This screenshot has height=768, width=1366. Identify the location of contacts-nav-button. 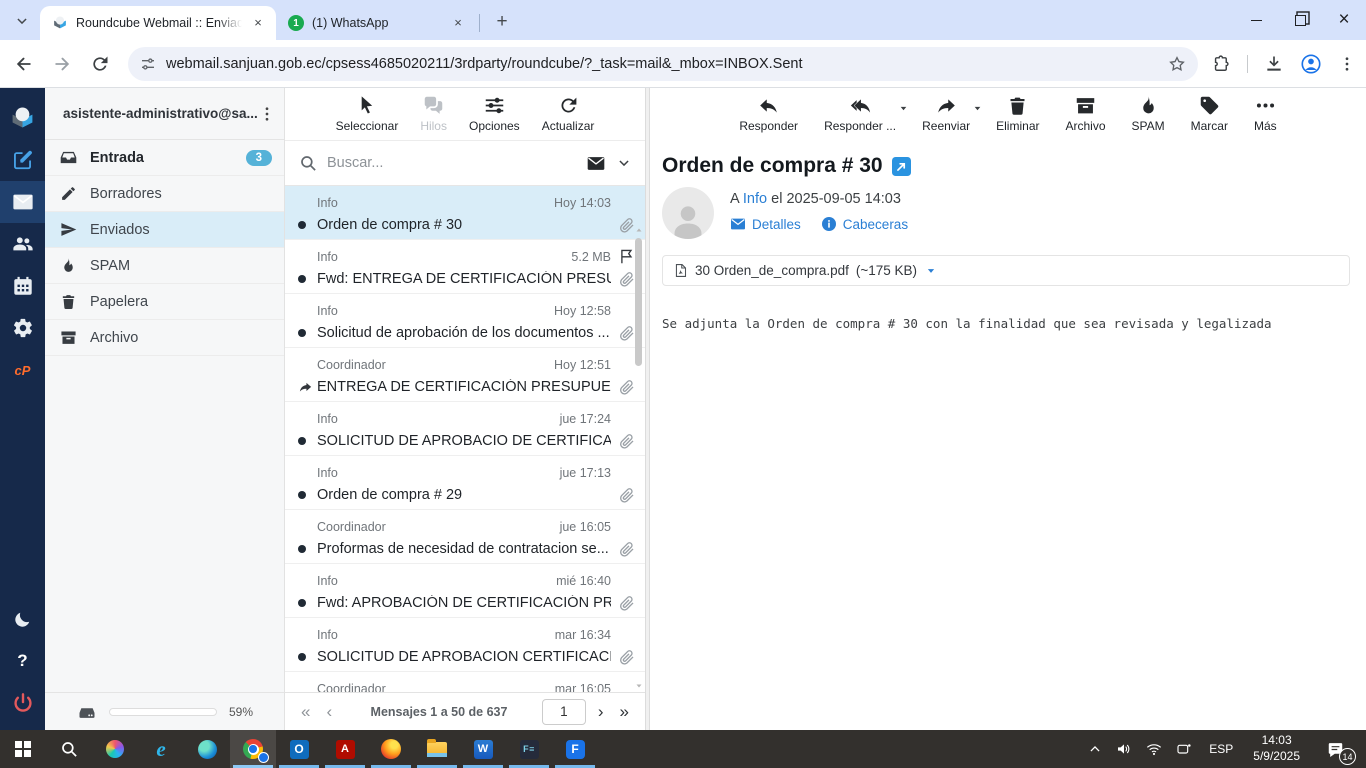
(22, 244).